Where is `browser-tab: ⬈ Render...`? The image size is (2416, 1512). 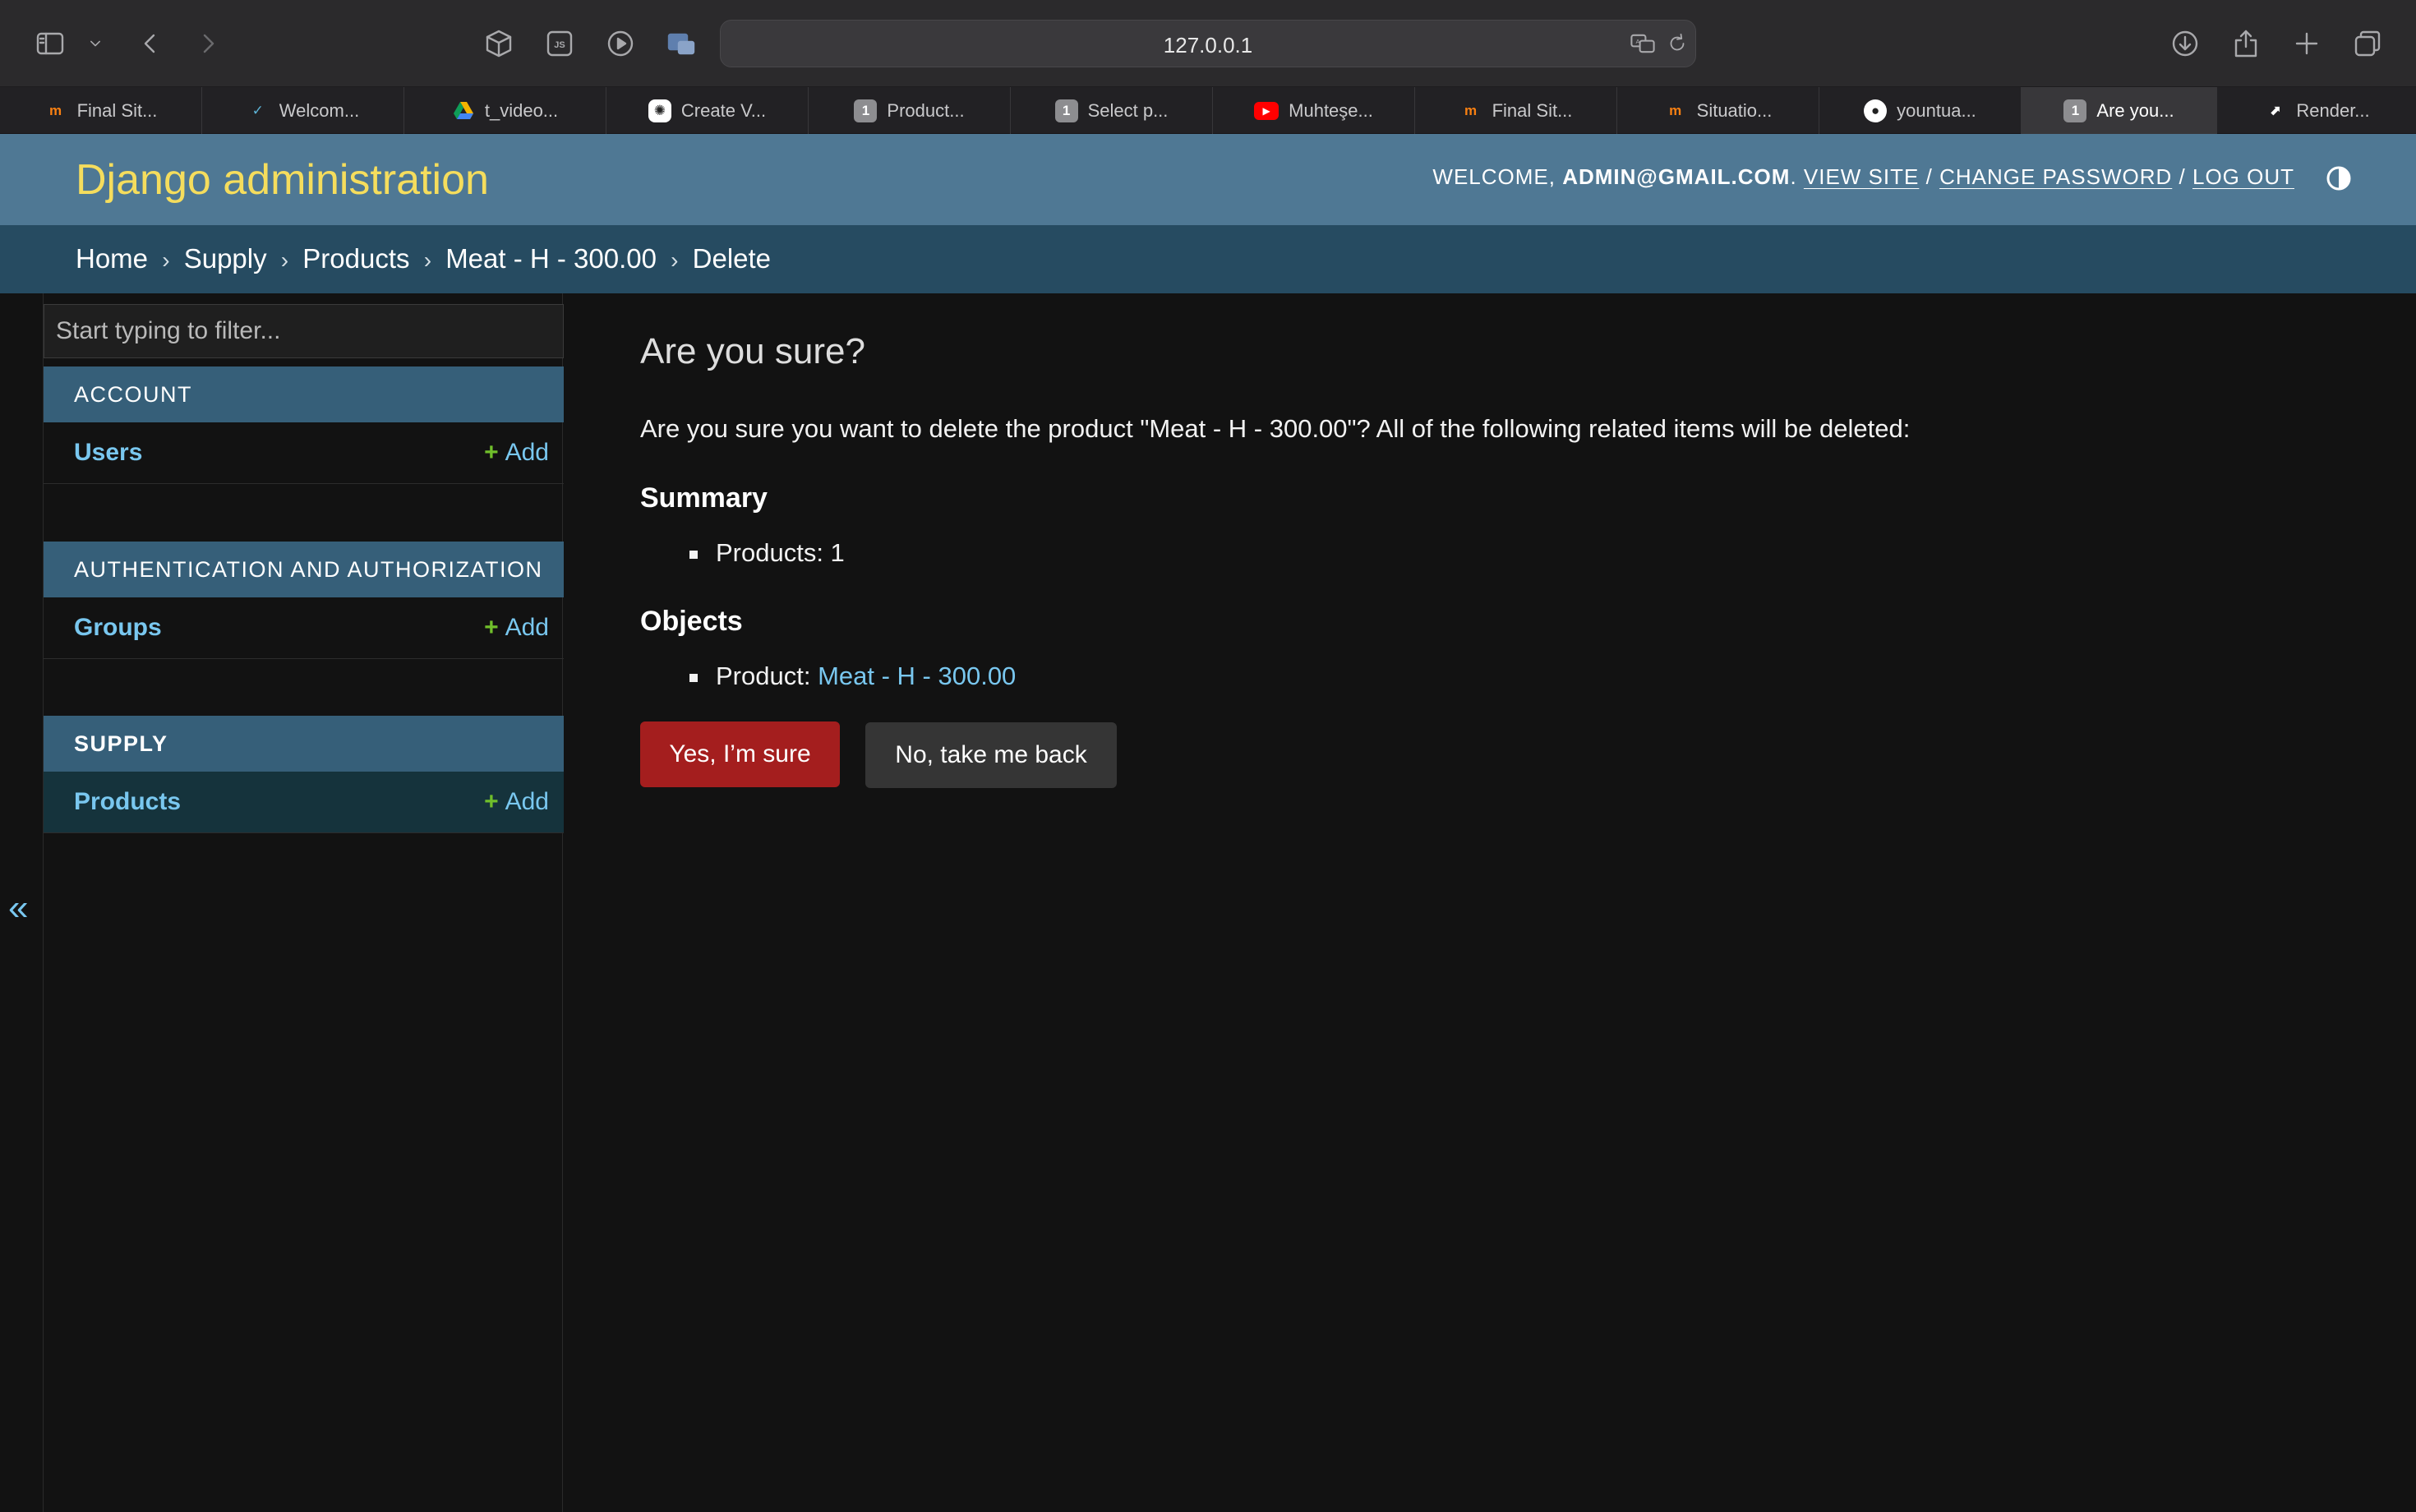
browser-tab: ⬈ Render... is located at coordinates (2317, 110).